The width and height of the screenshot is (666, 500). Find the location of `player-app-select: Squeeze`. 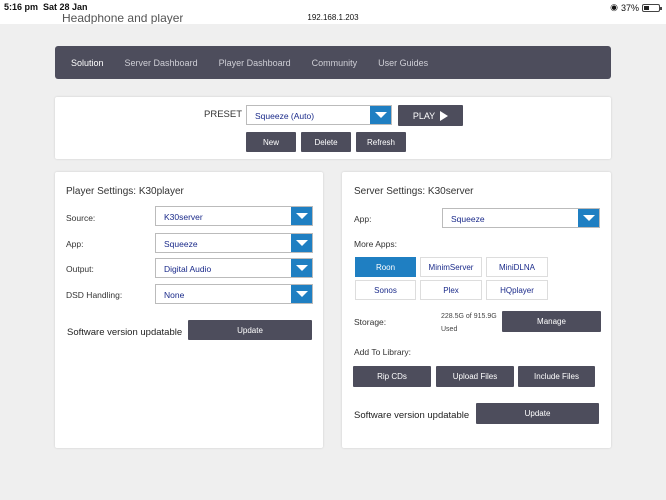

player-app-select: Squeeze is located at coordinates (234, 243).